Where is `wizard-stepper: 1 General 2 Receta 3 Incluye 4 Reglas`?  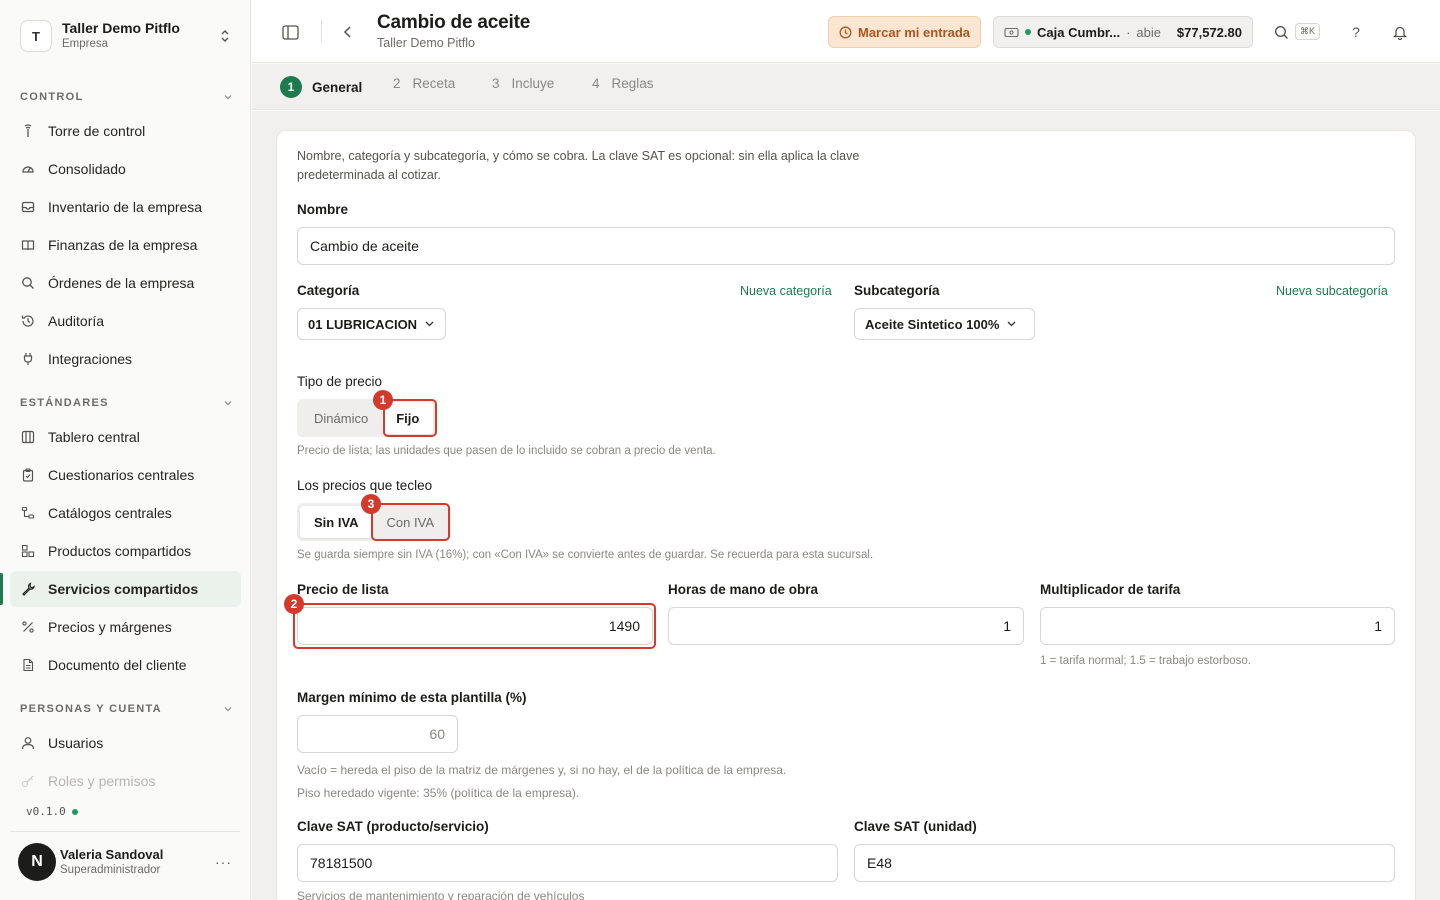 wizard-stepper: 1 General 2 Receta 3 Incluye 4 Reglas is located at coordinates (846, 87).